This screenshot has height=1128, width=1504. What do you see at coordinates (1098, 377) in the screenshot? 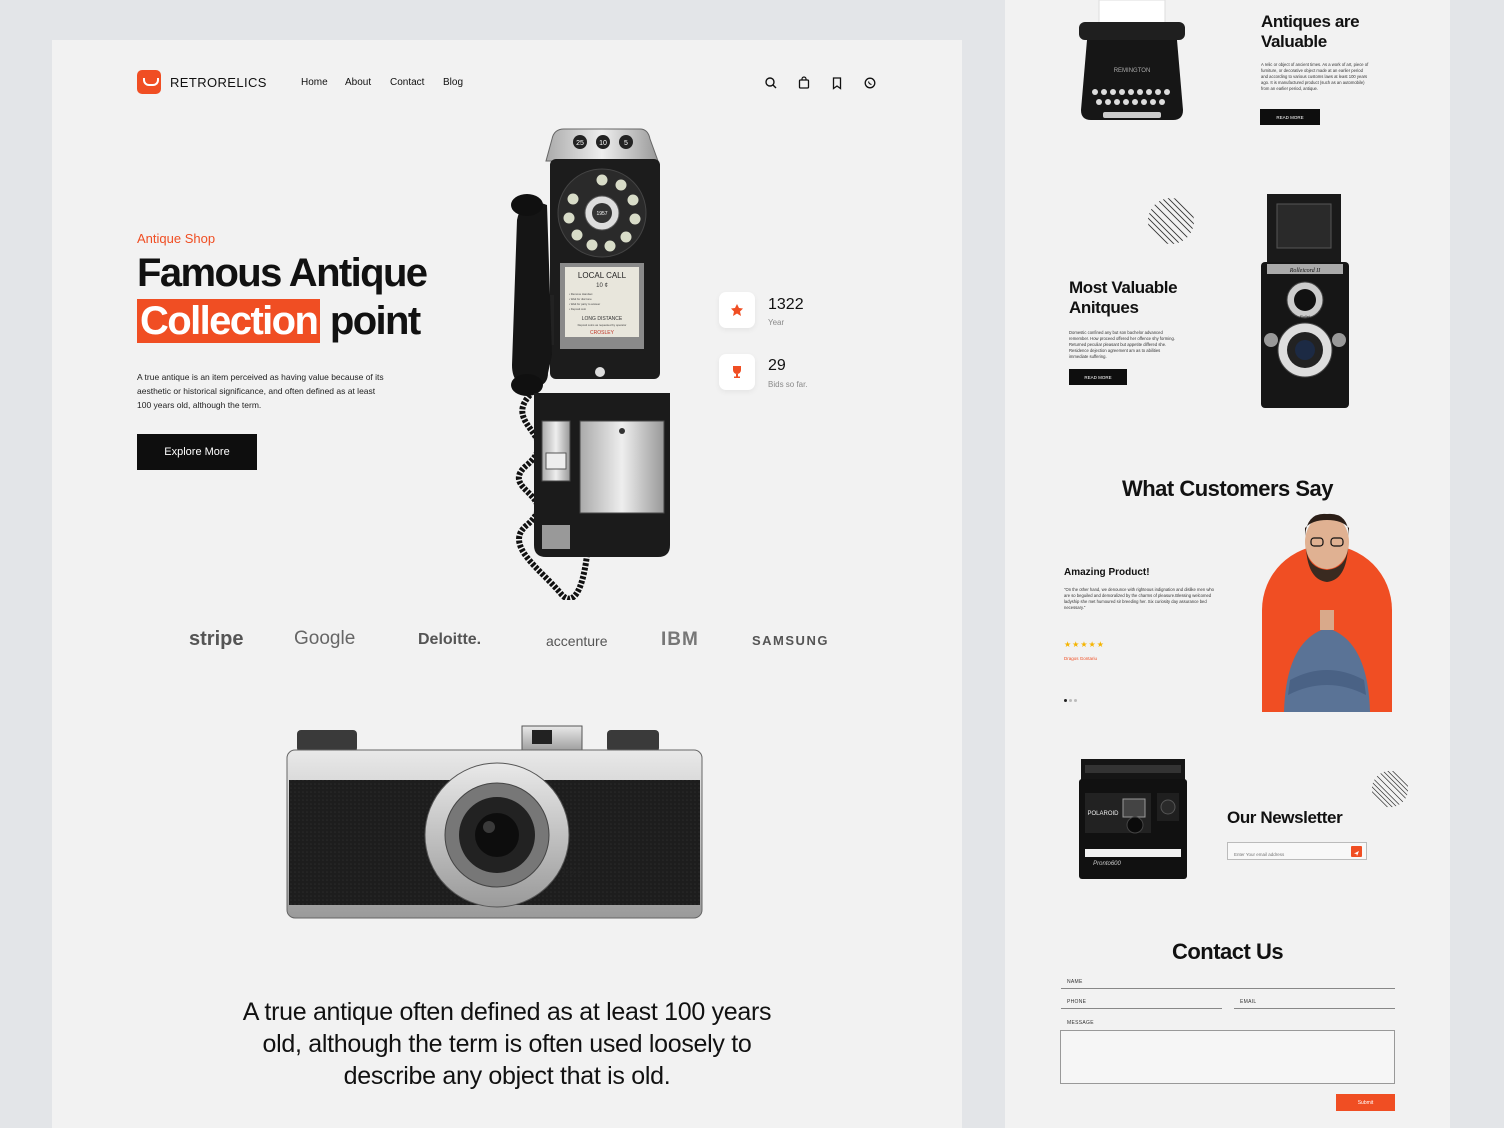
I see `card2-read-more-button: READ MORE` at bounding box center [1098, 377].